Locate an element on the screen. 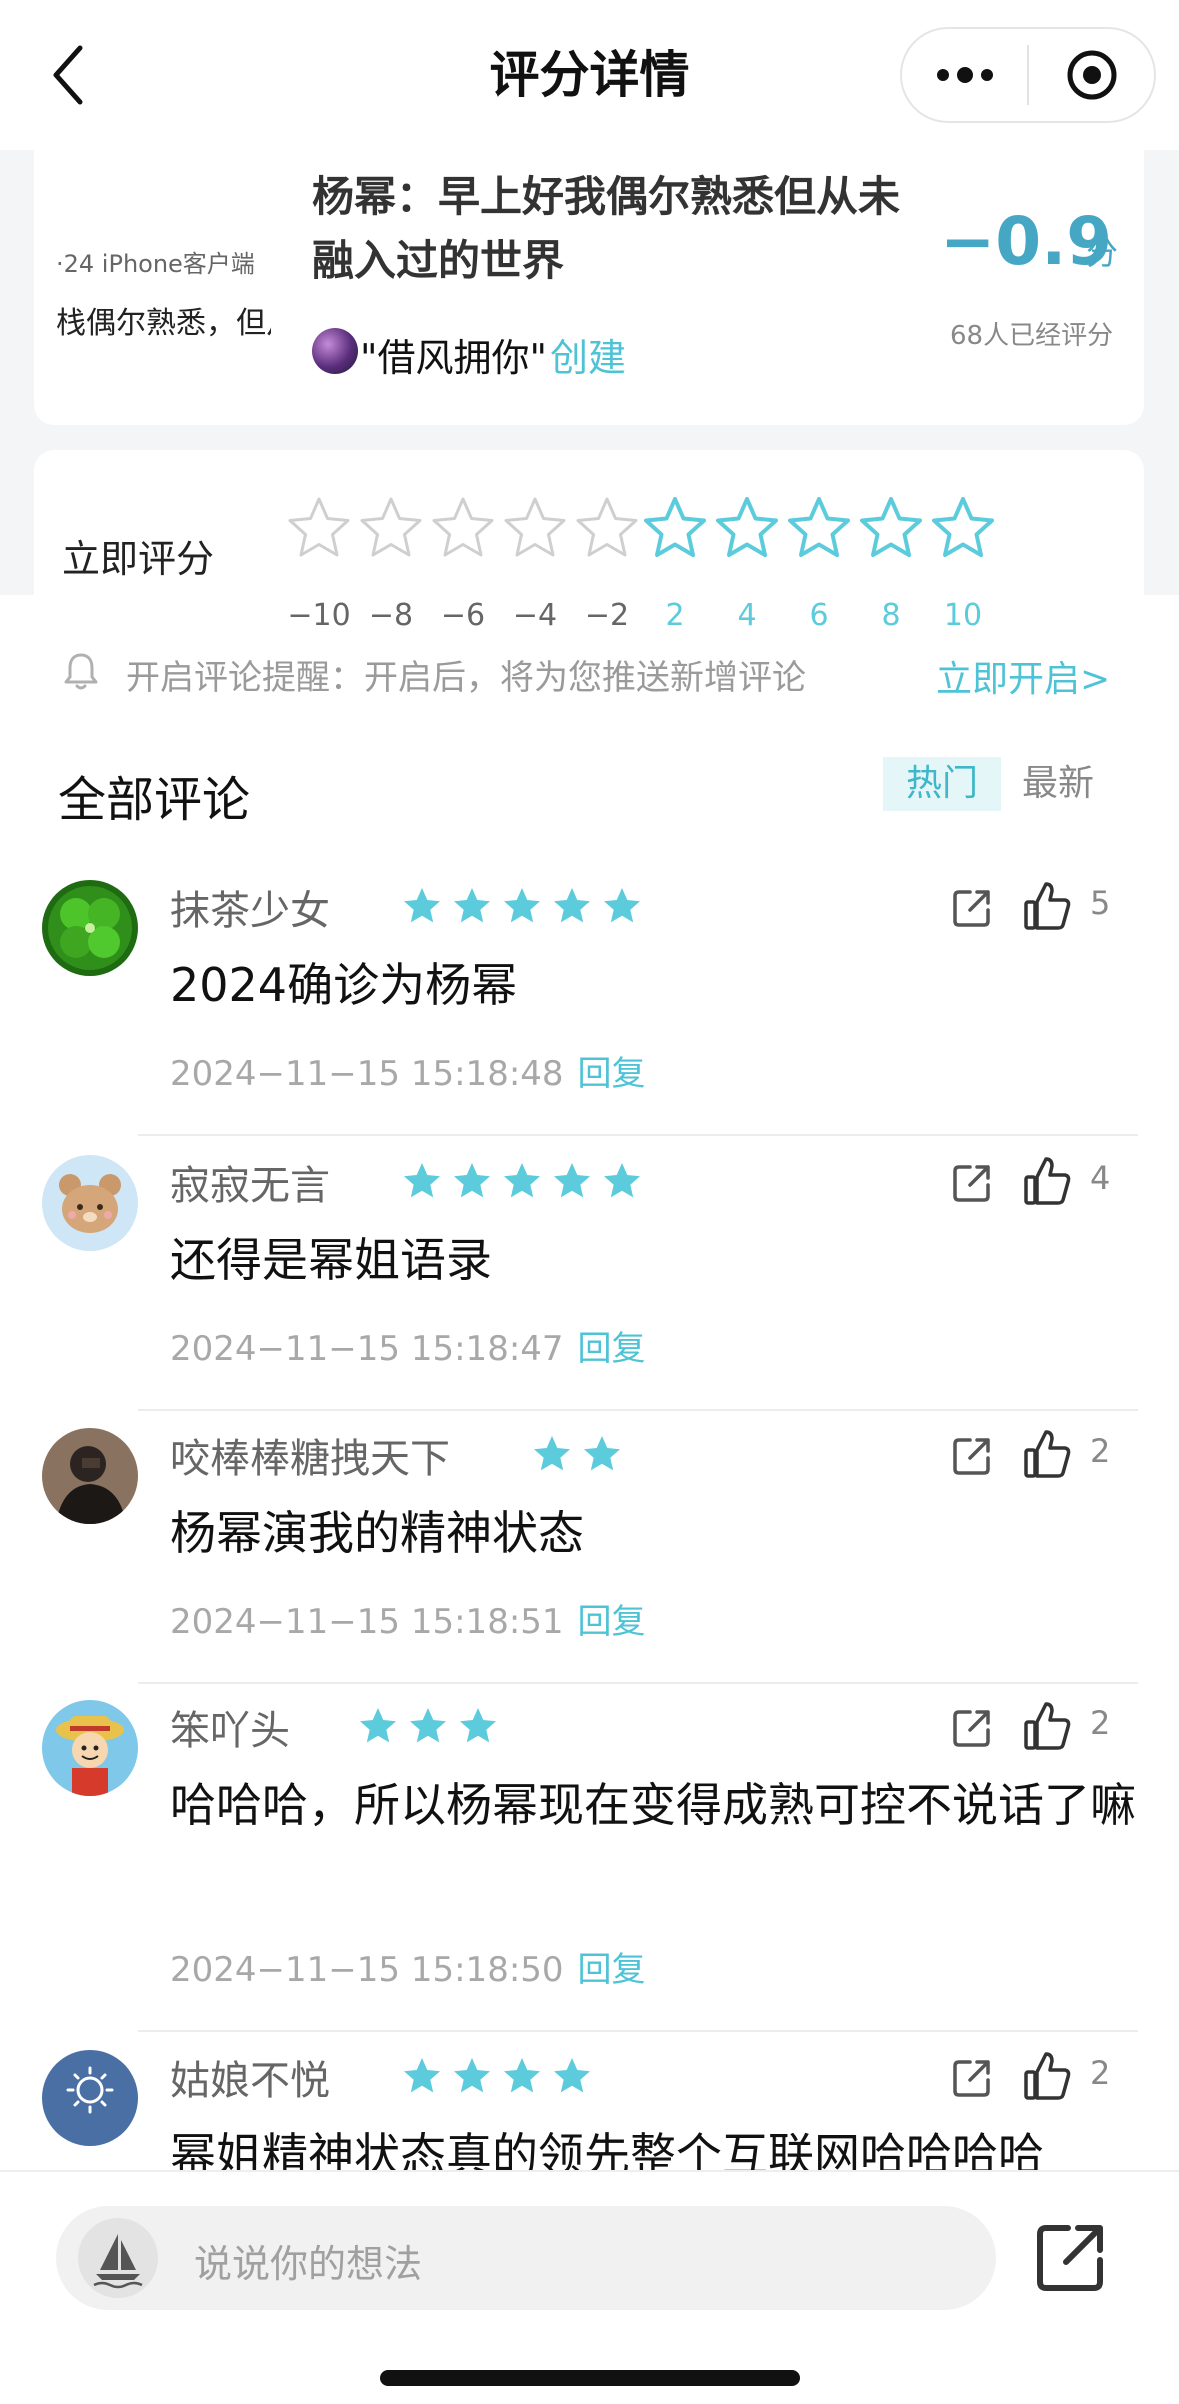 Image resolution: width=1179 pixels, height=2404 pixels. comment-timestamp: 2024−11−15 15:18:51 is located at coordinates (367, 1622).